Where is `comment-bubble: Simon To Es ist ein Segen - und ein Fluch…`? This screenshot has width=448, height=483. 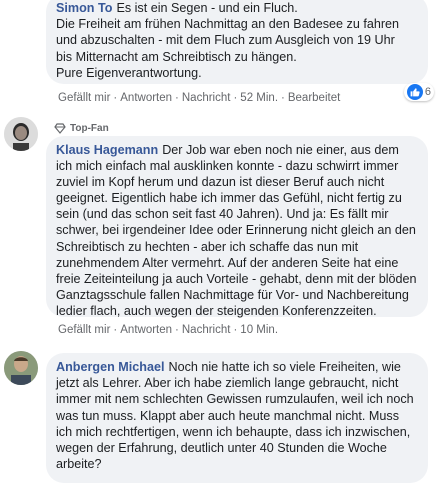
comment-bubble: Simon To Es ist ein Segen - und ein Fluch… is located at coordinates (237, 42).